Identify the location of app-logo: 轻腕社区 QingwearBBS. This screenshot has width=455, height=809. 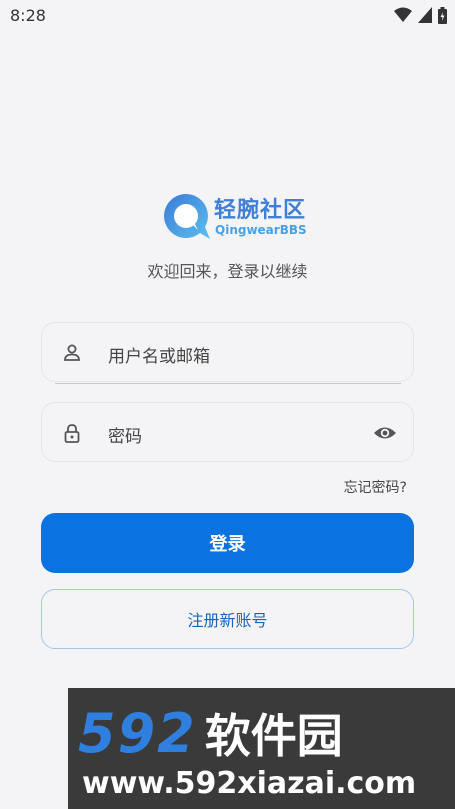
(233, 215).